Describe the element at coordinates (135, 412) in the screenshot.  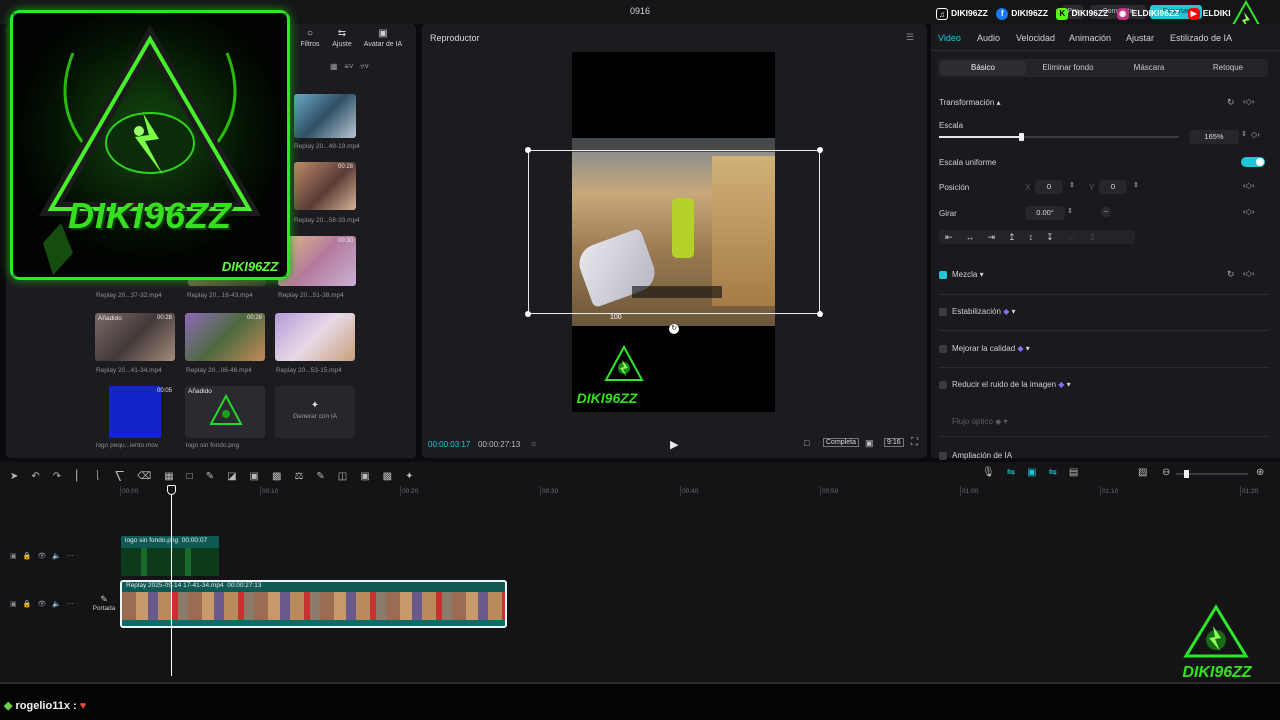
I see `media-thumb-9: 00:05` at that location.